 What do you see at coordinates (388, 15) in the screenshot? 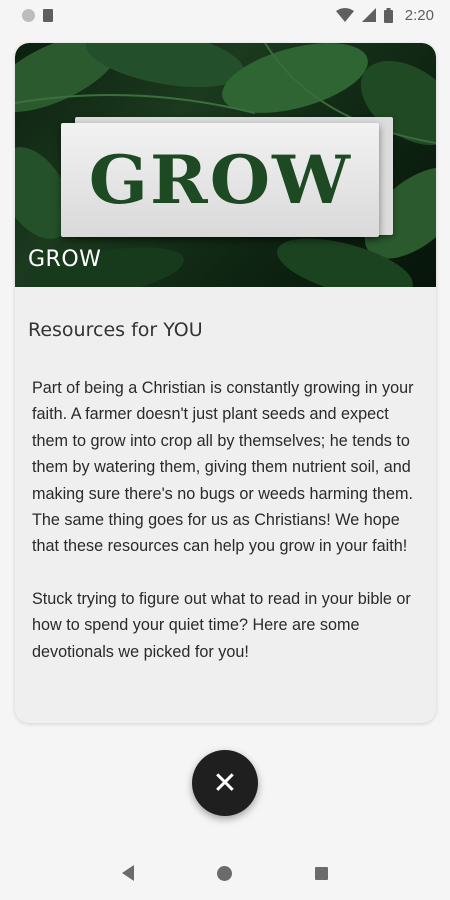
I see `battery-icon` at bounding box center [388, 15].